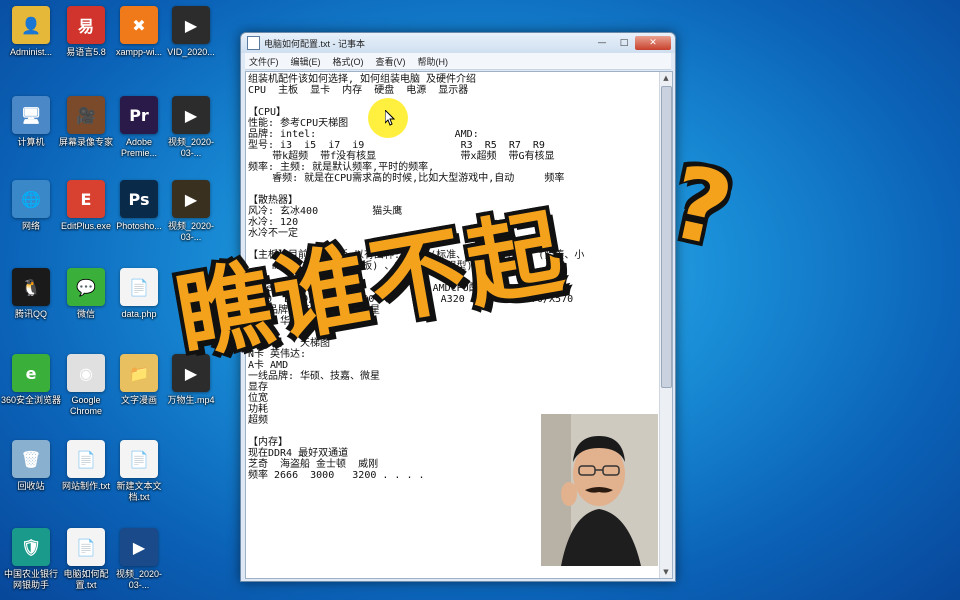 The height and width of the screenshot is (600, 960). Describe the element at coordinates (653, 43) in the screenshot. I see `close-button: ✕` at that location.